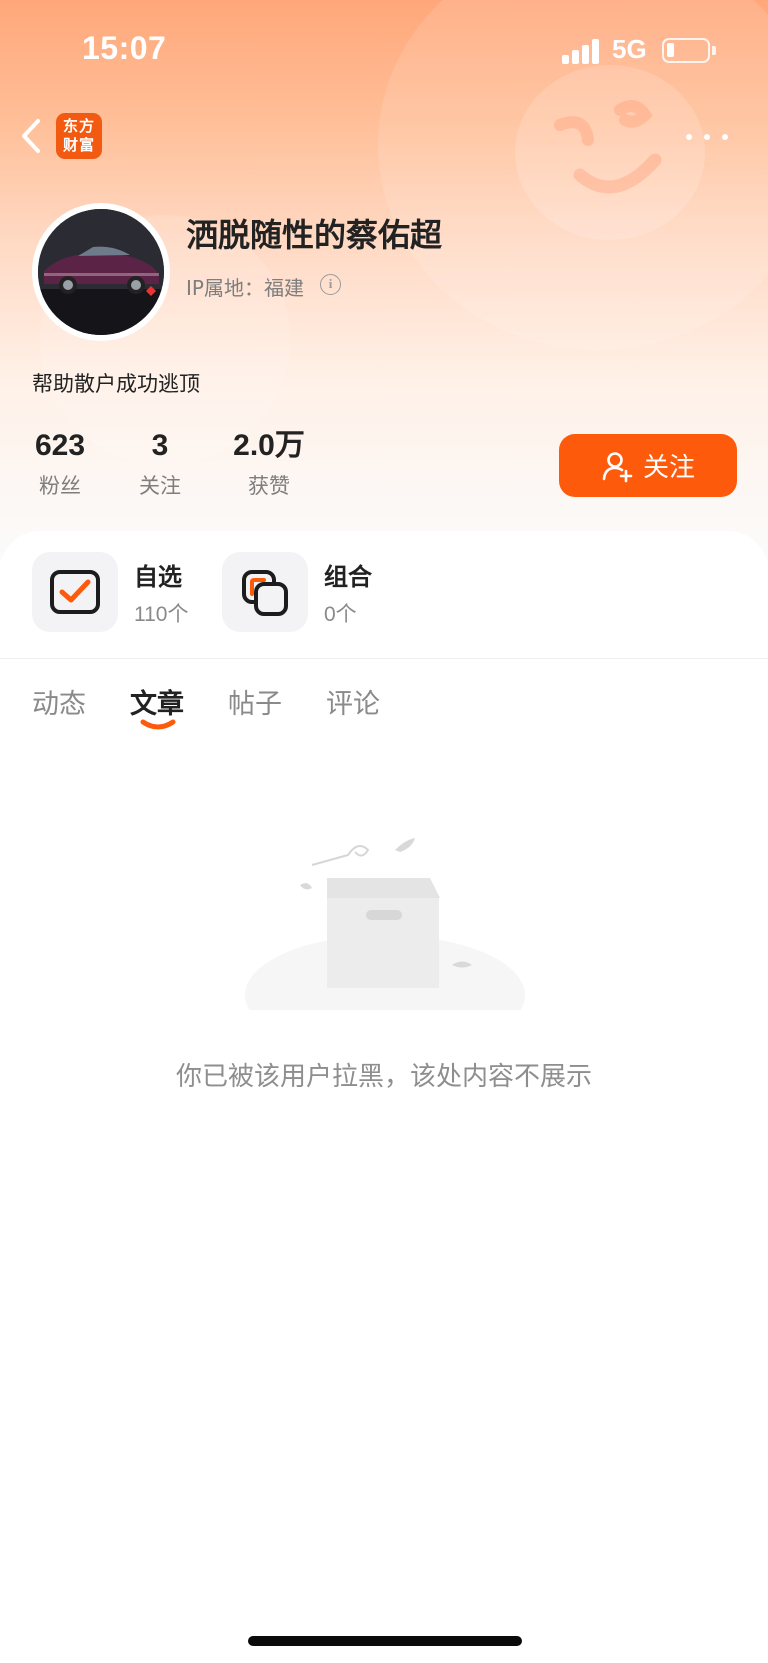  Describe the element at coordinates (158, 724) in the screenshot. I see `active-tab-indicator` at that location.